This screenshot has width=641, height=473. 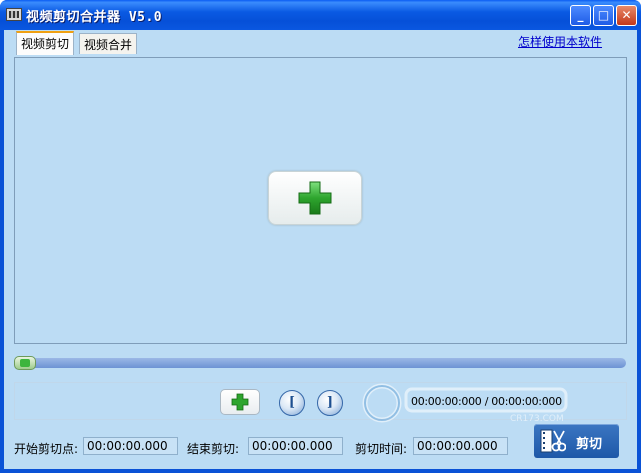 What do you see at coordinates (603, 15) in the screenshot?
I see `maximize-button: □` at bounding box center [603, 15].